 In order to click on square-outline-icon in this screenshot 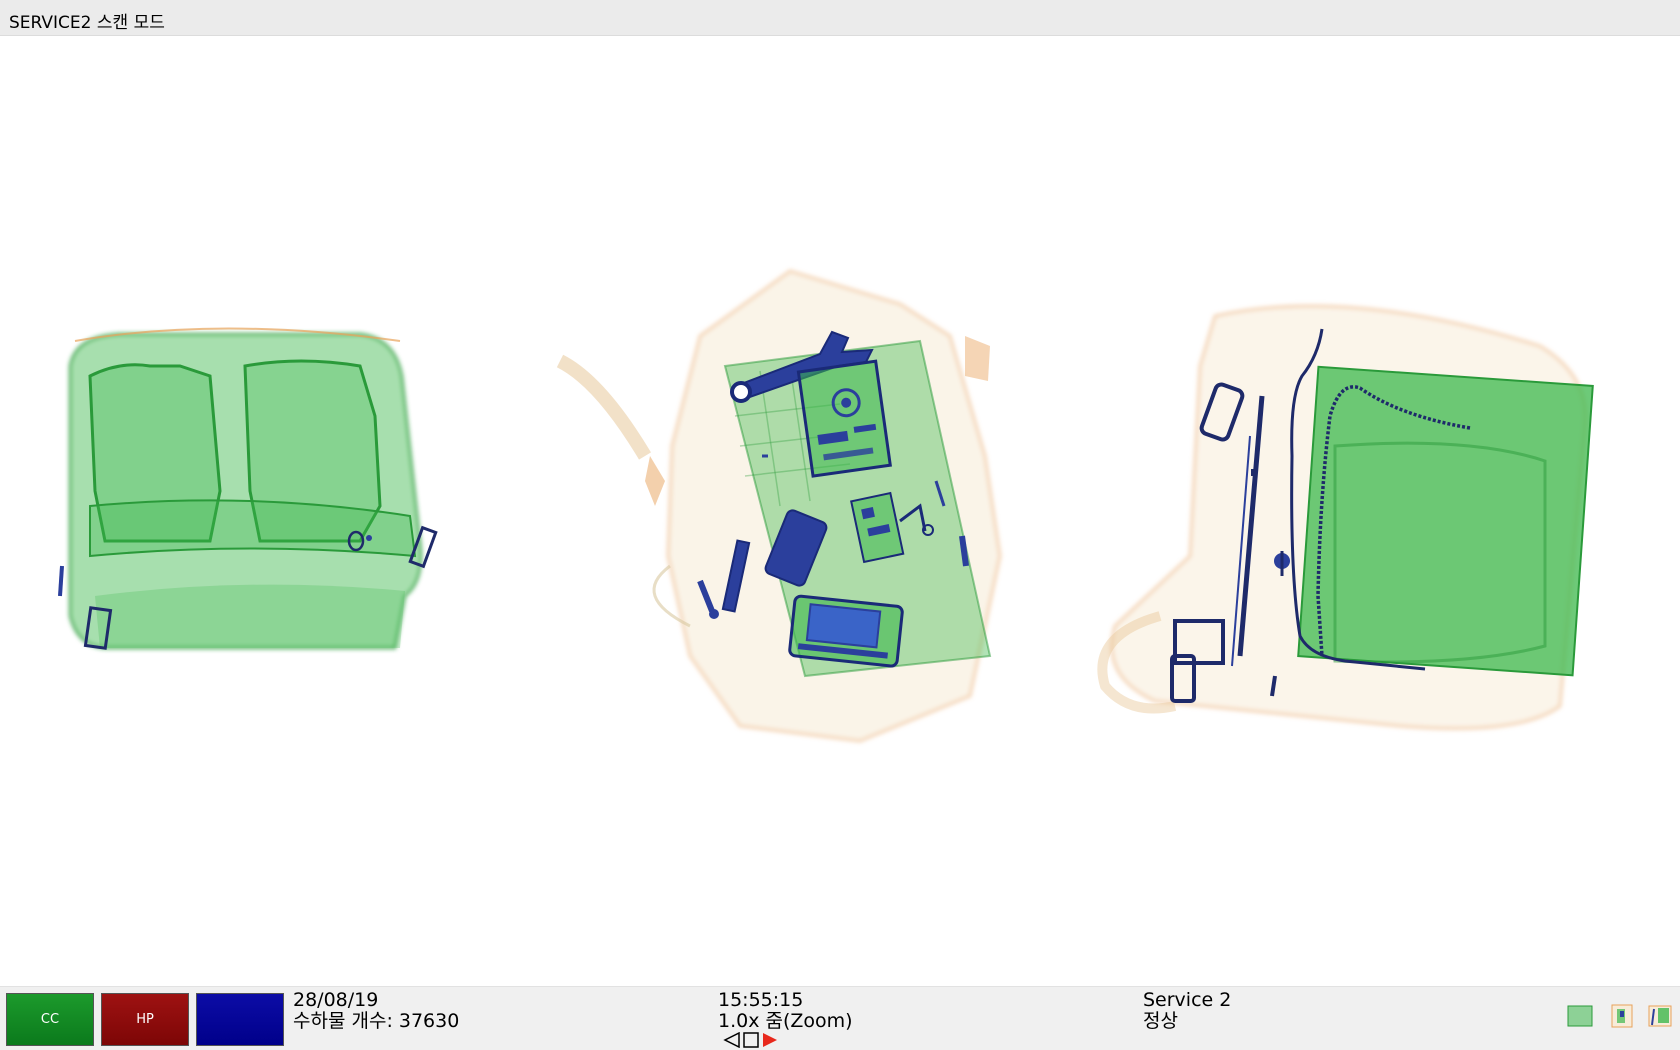, I will do `click(751, 1041)`.